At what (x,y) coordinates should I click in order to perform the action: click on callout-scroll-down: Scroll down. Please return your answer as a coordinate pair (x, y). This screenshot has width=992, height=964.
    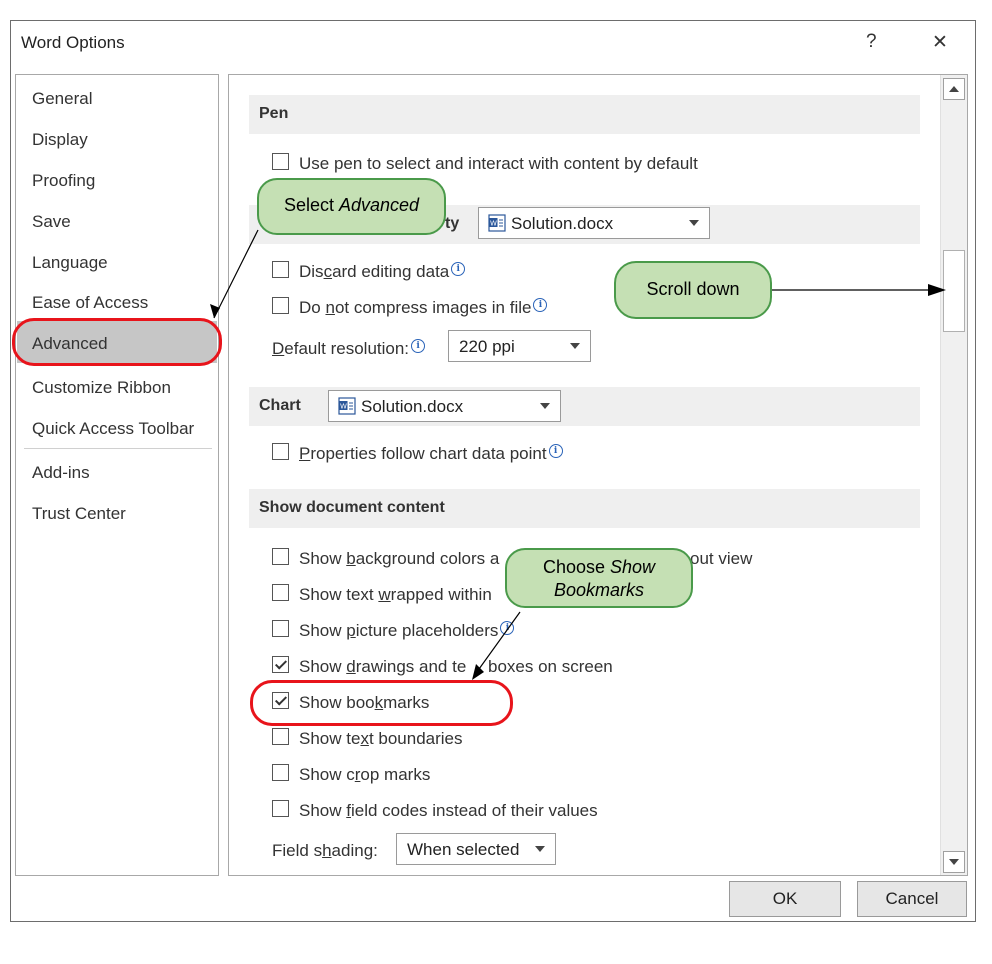
    Looking at the image, I should click on (693, 290).